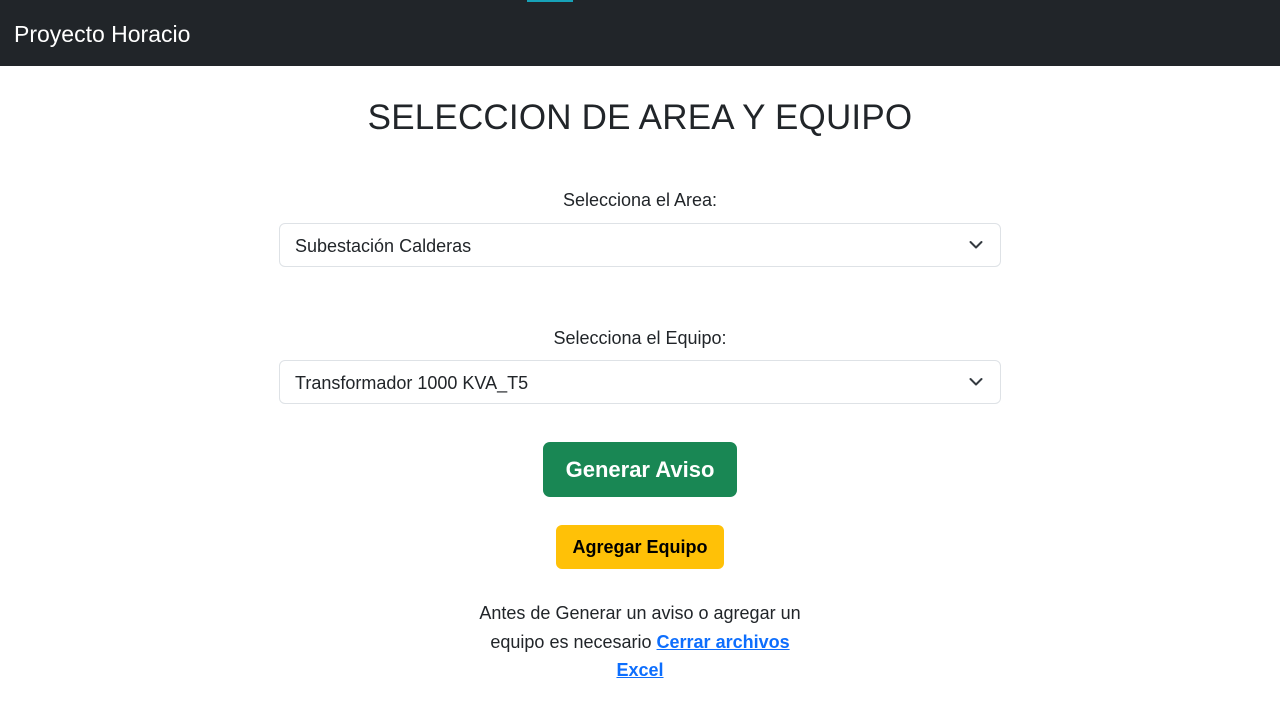 Image resolution: width=1280 pixels, height=719 pixels. What do you see at coordinates (640, 33) in the screenshot?
I see `navbar: Proyecto Horacio` at bounding box center [640, 33].